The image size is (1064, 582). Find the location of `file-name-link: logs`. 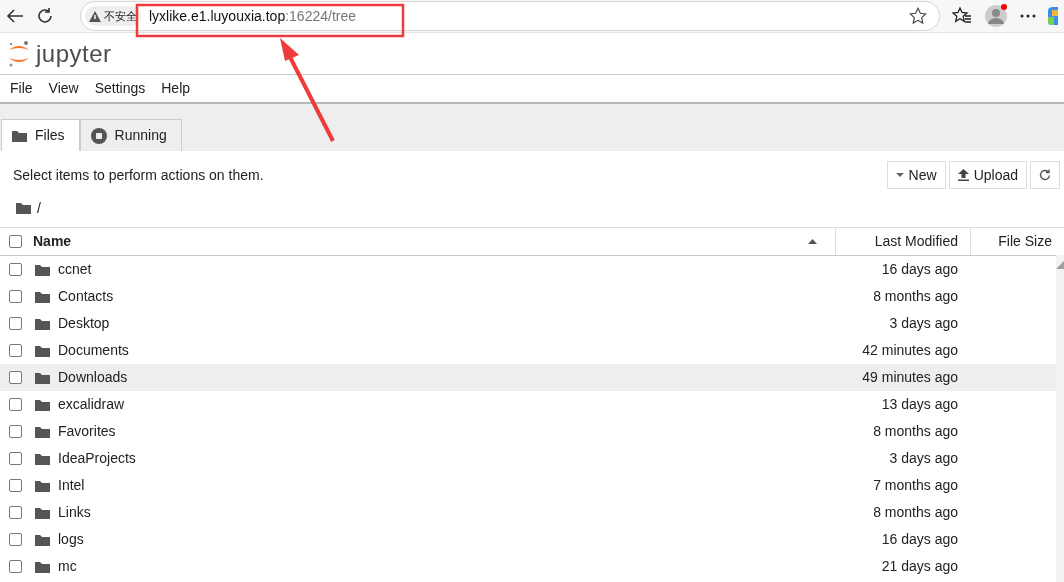

file-name-link: logs is located at coordinates (71, 539).